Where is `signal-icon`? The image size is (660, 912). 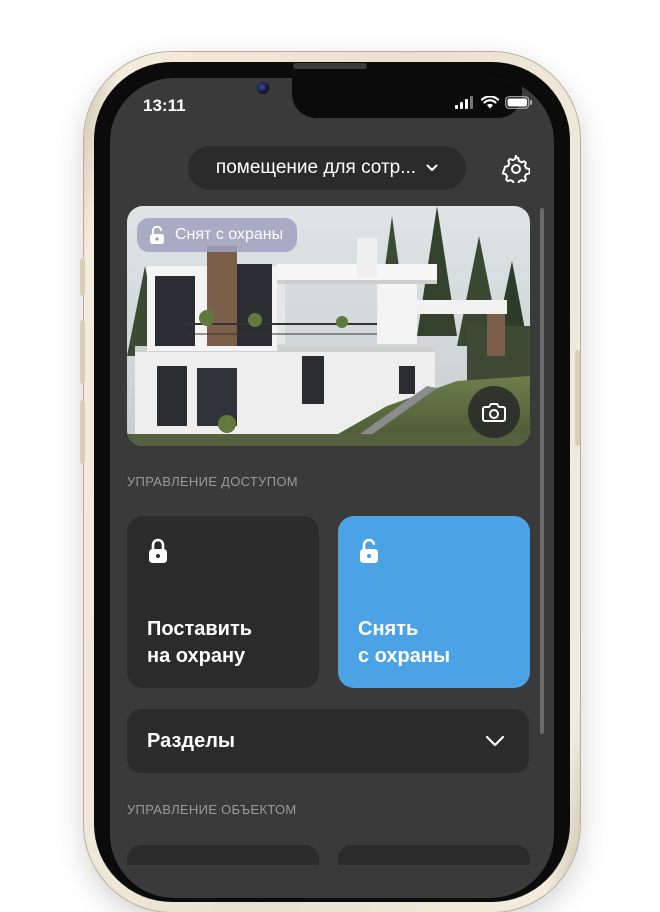
signal-icon is located at coordinates (464, 102).